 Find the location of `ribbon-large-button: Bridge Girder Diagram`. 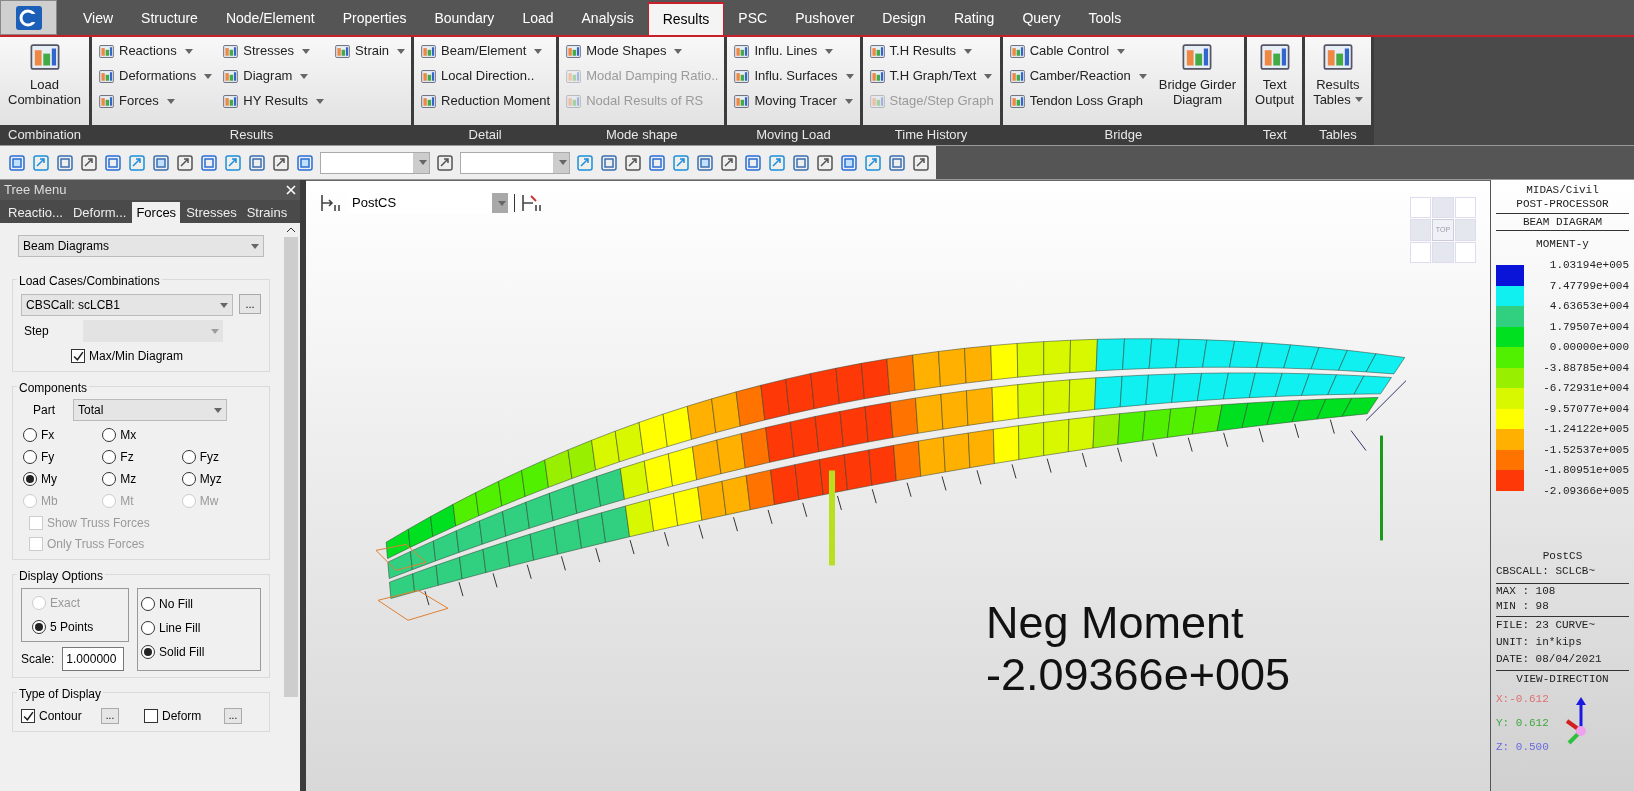

ribbon-large-button: Bridge Girder Diagram is located at coordinates (1197, 73).